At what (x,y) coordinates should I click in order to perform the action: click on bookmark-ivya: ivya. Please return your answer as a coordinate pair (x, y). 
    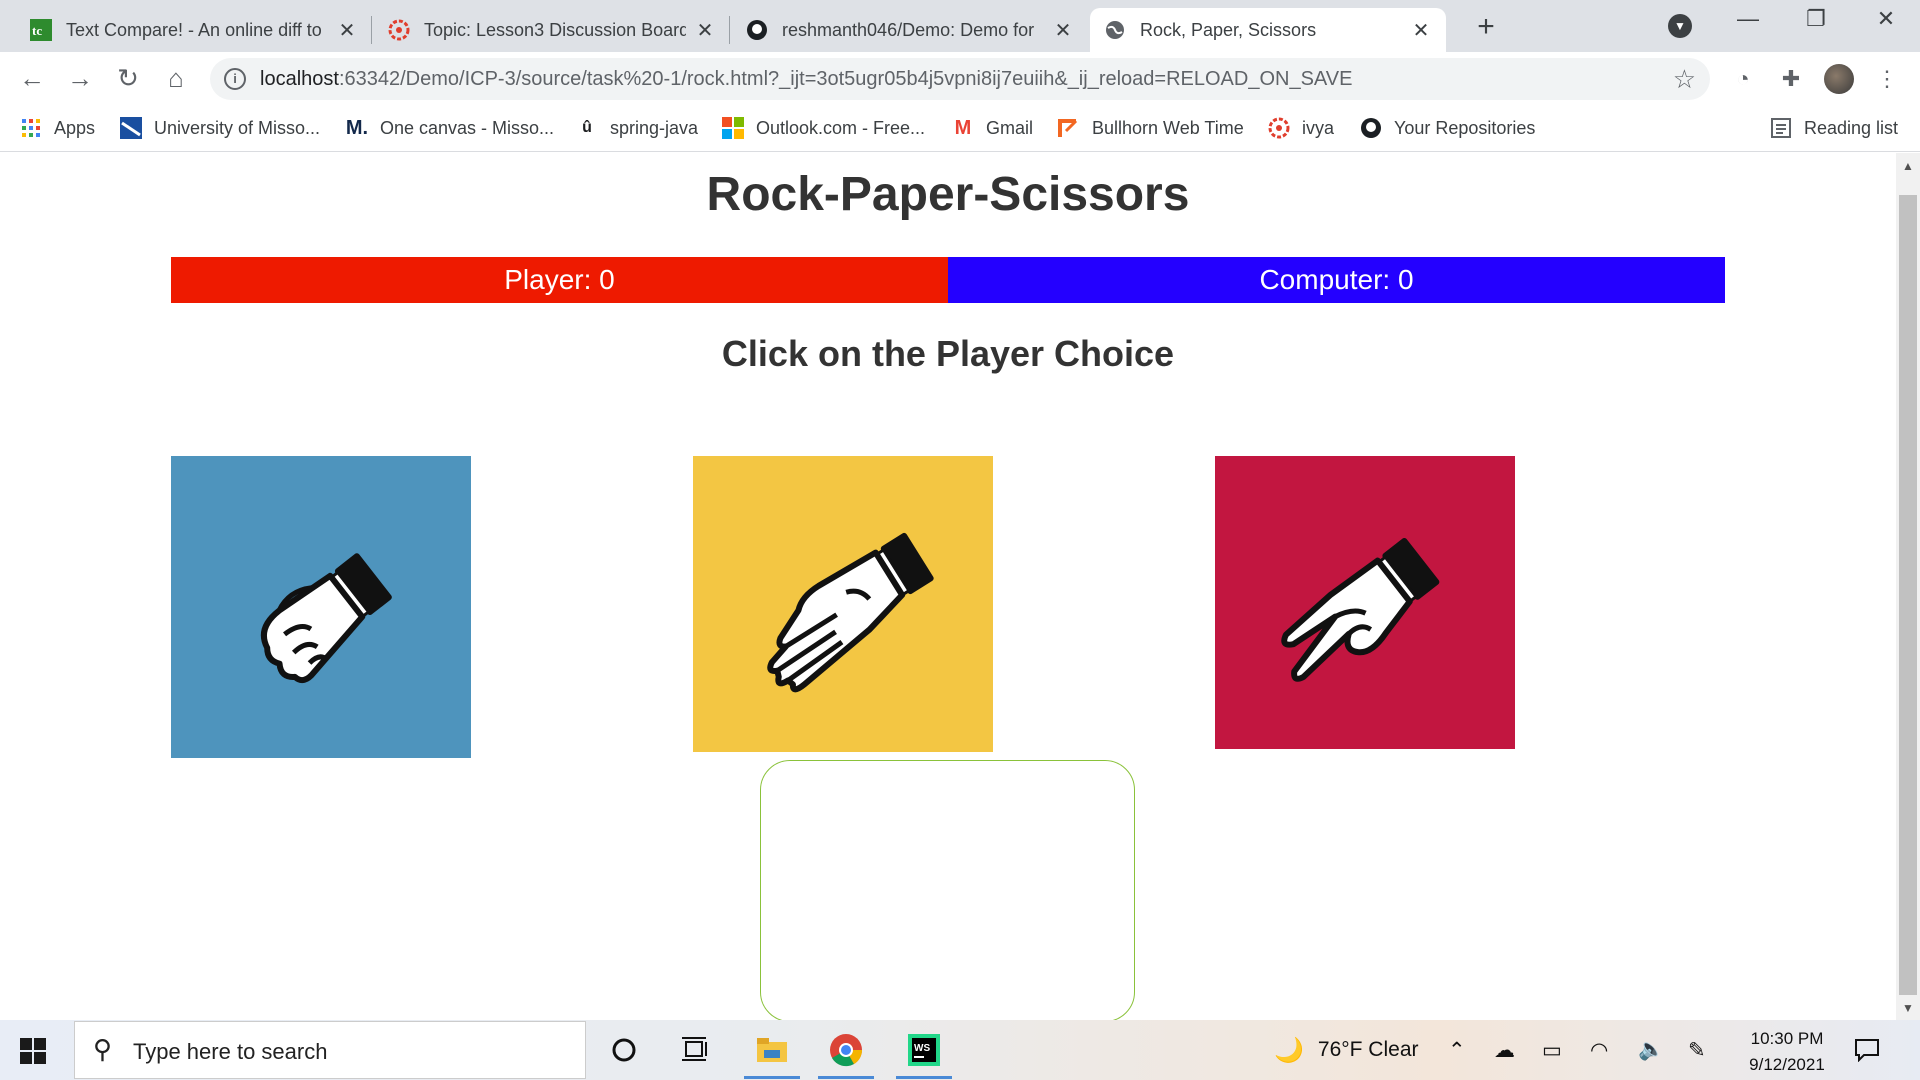
    Looking at the image, I should click on (1301, 128).